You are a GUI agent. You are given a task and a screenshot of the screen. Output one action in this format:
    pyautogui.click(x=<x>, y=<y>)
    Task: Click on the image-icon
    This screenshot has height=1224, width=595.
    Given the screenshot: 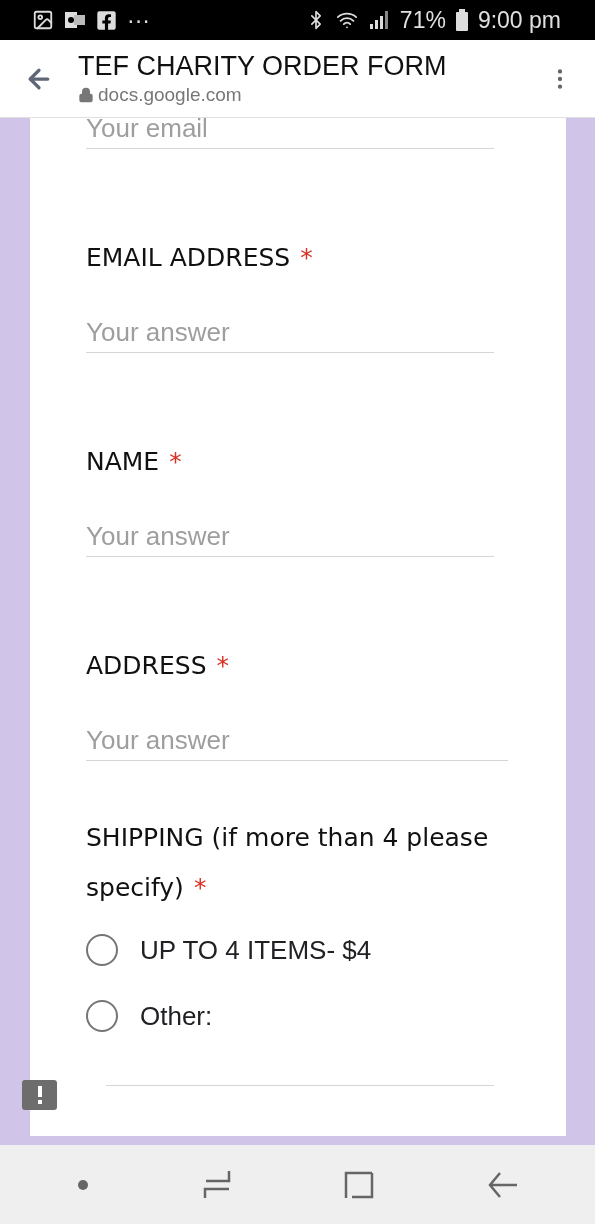 What is the action you would take?
    pyautogui.click(x=43, y=20)
    